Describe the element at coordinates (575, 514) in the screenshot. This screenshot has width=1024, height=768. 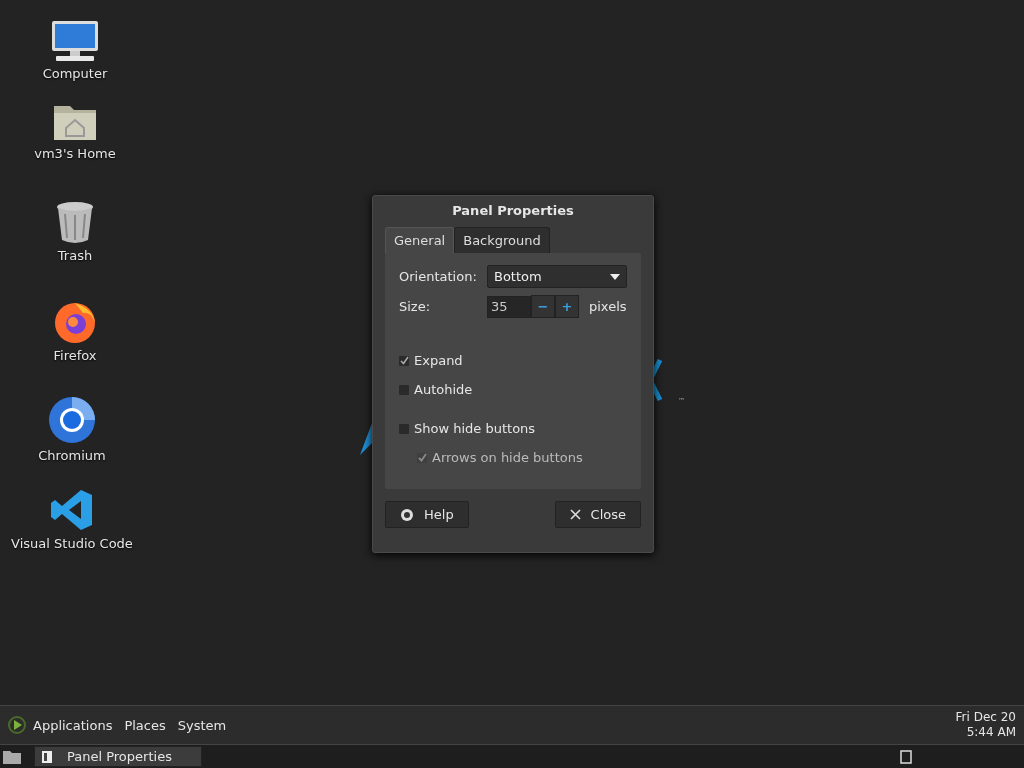
I see `close-icon` at that location.